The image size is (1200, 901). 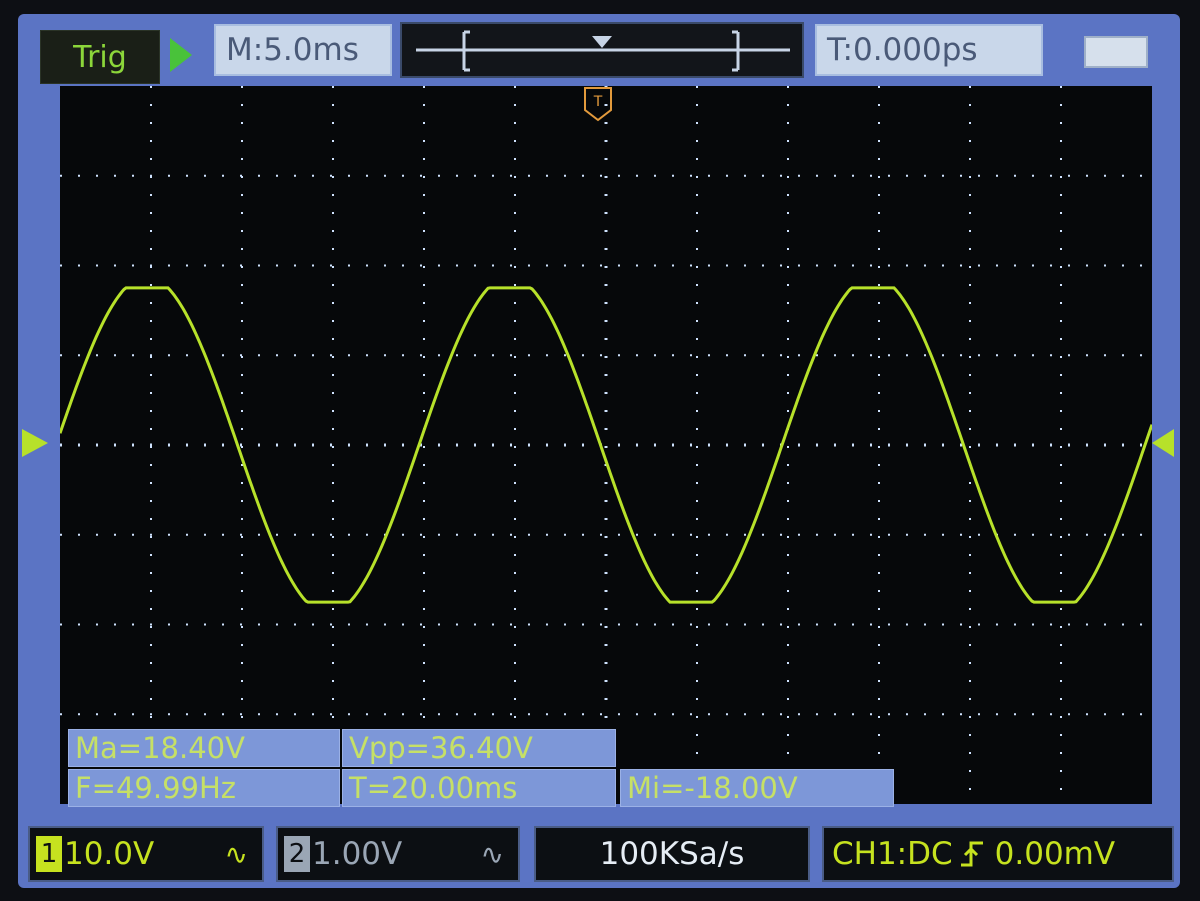 What do you see at coordinates (1116, 52) in the screenshot?
I see `battery-icon` at bounding box center [1116, 52].